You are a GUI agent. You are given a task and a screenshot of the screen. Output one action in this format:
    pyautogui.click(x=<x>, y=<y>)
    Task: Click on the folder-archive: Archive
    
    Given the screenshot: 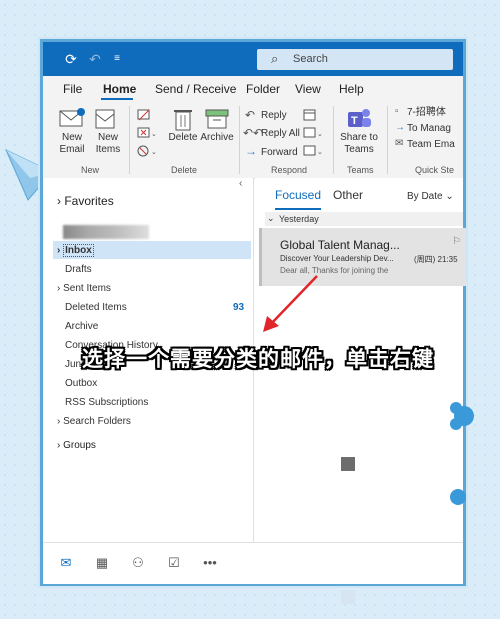 What is the action you would take?
    pyautogui.click(x=81, y=326)
    